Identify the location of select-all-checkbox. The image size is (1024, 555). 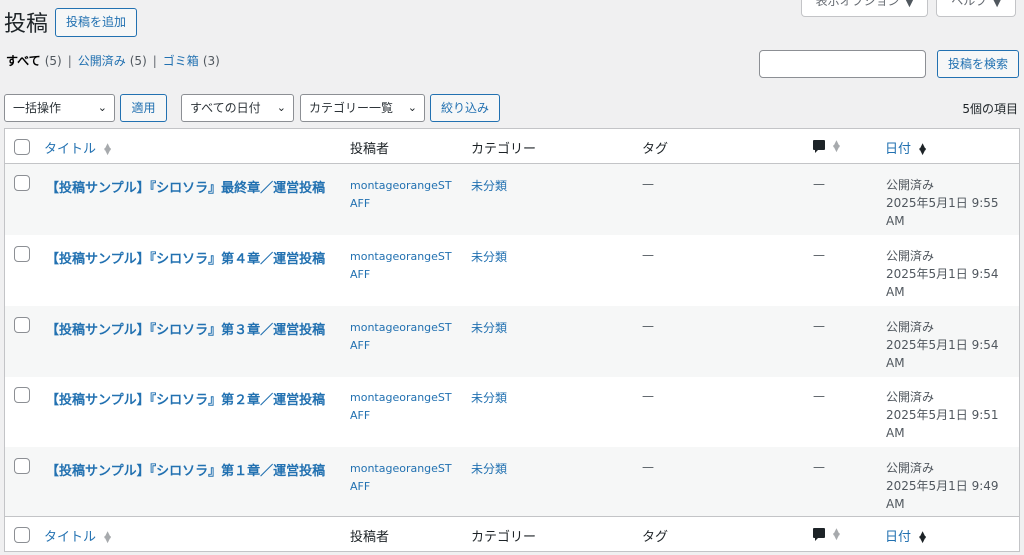
(22, 147).